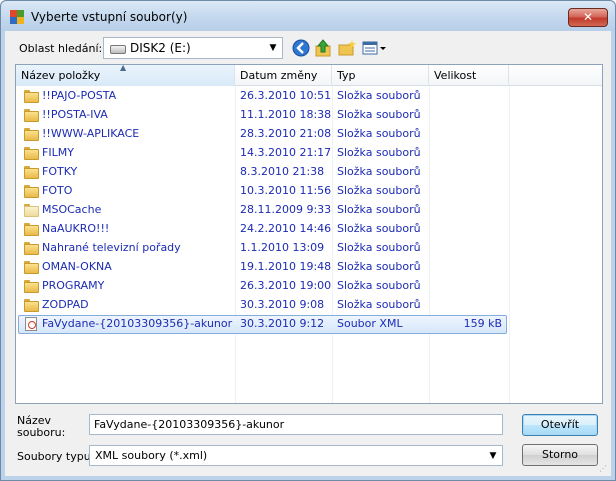 This screenshot has width=616, height=481. What do you see at coordinates (380, 75) in the screenshot?
I see `column-header-type: Typ` at bounding box center [380, 75].